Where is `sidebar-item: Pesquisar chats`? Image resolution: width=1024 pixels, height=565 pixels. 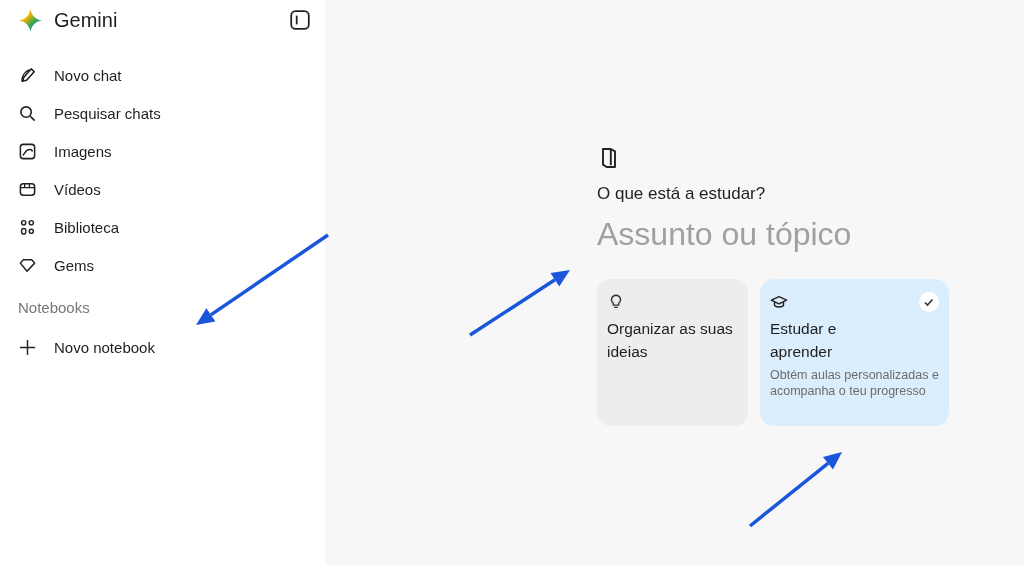 sidebar-item: Pesquisar chats is located at coordinates (89, 113).